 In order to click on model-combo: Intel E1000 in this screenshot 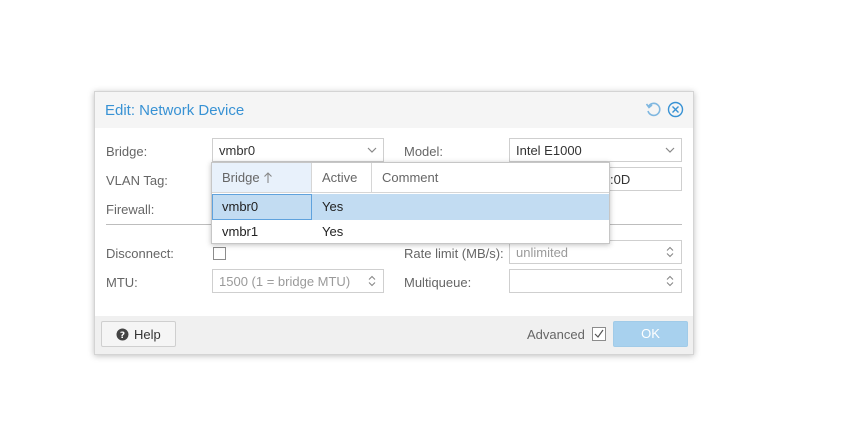, I will do `click(595, 150)`.